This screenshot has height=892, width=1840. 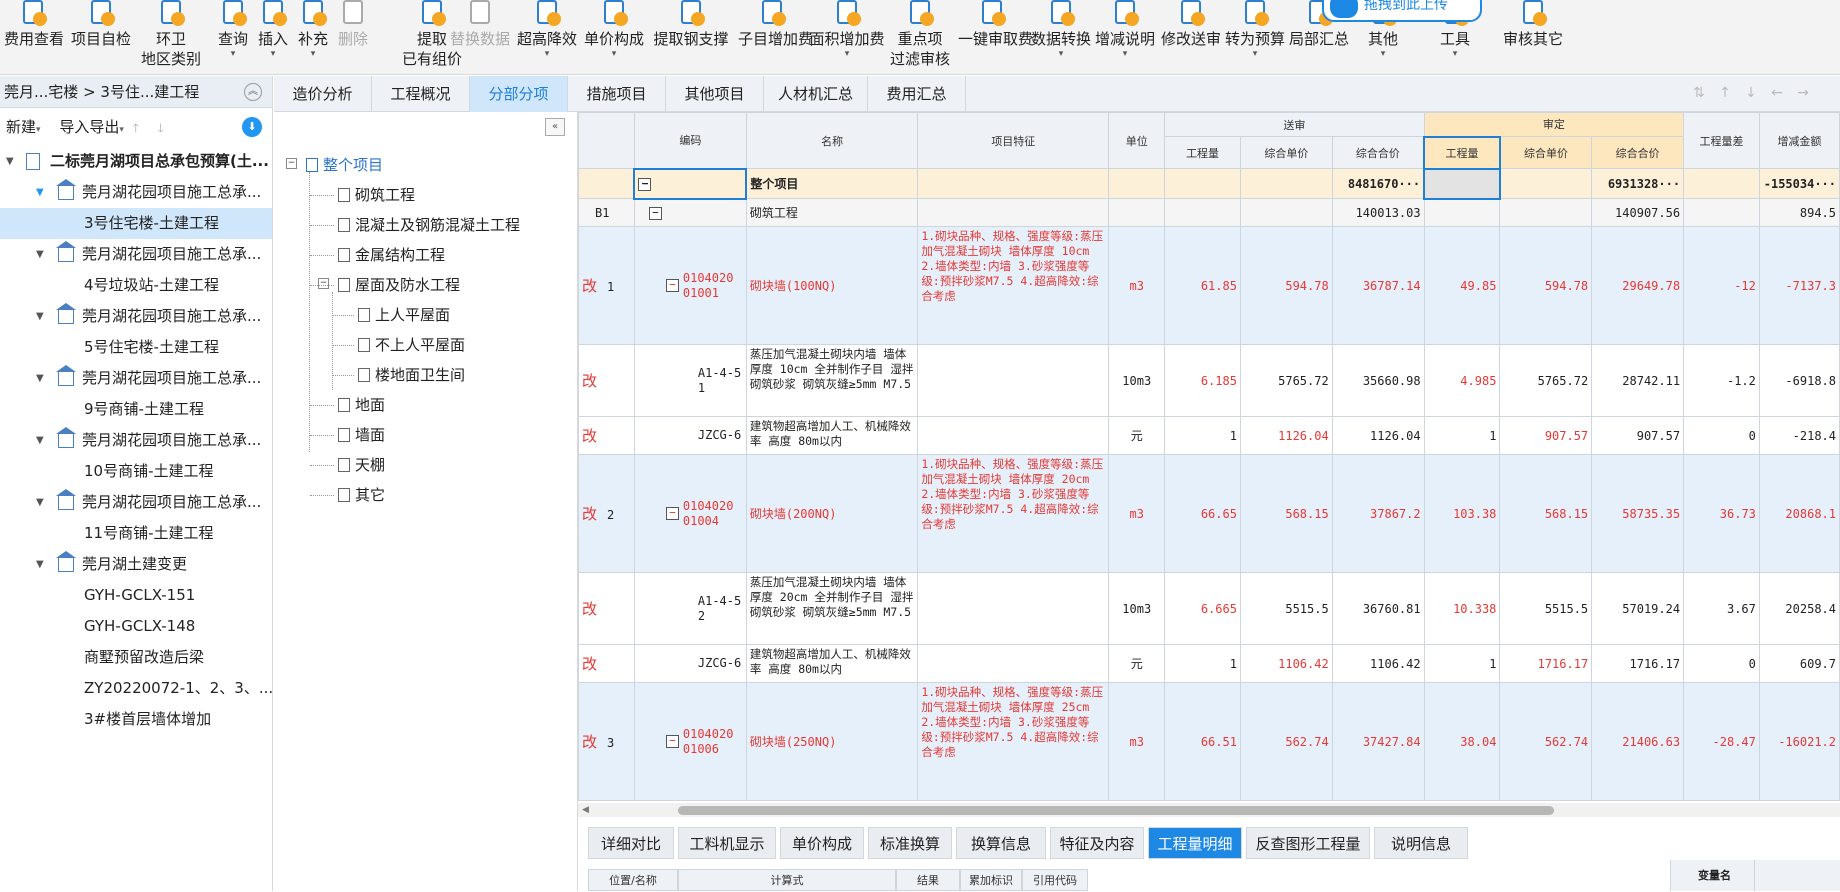 What do you see at coordinates (1638, 663) in the screenshot?
I see `row-d-total: 1716.17` at bounding box center [1638, 663].